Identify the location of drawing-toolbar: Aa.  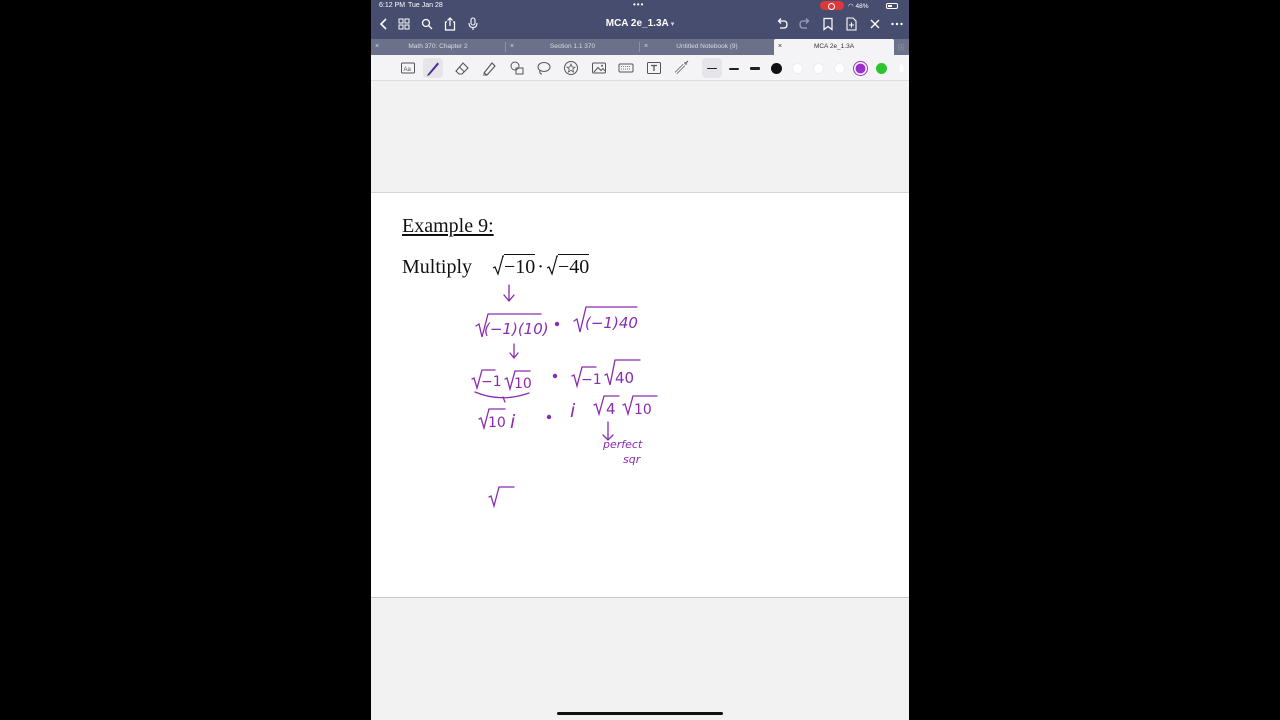
(640, 68).